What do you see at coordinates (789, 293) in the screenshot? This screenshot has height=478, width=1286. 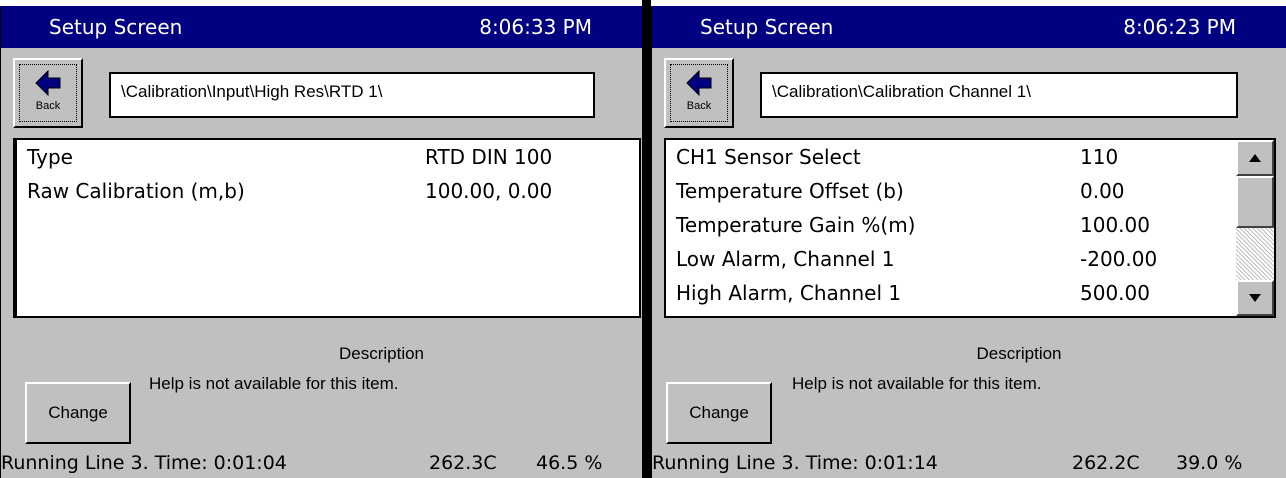 I see `item-label: High Alarm, Channel 1` at bounding box center [789, 293].